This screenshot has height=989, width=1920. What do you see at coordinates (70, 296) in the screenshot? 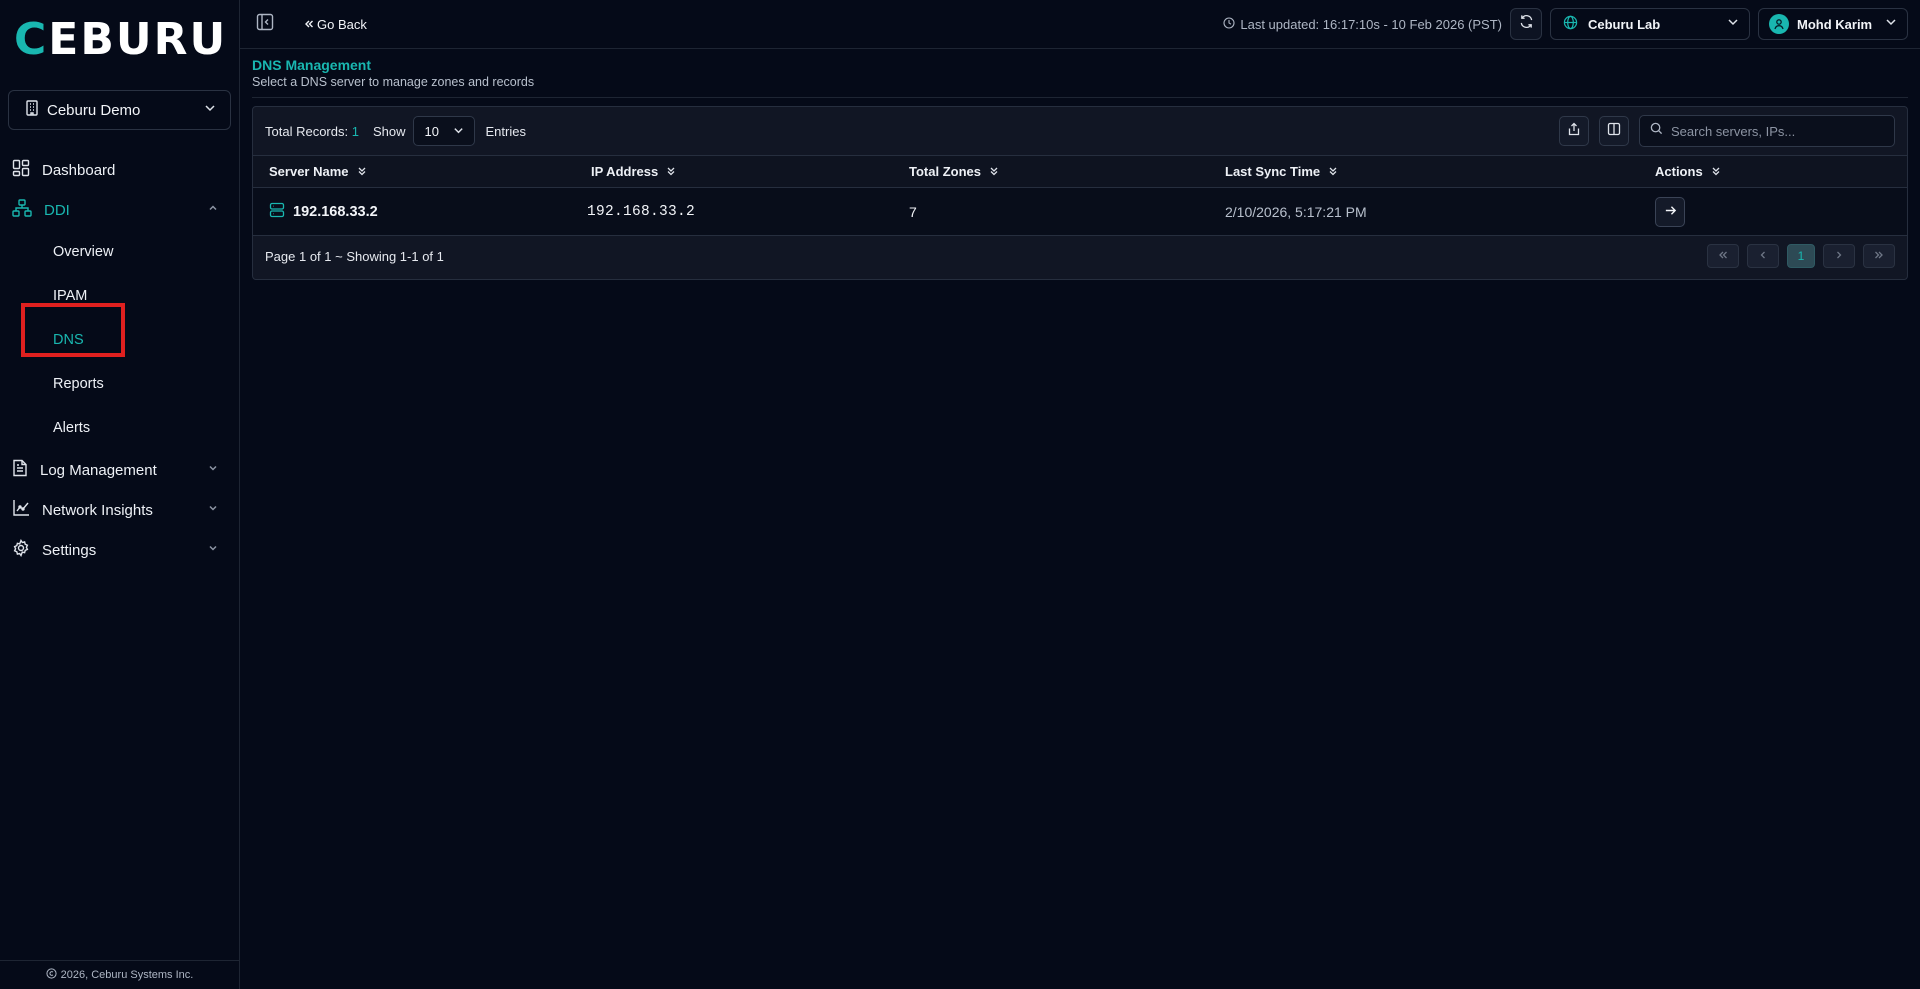
I see `sidebar-label-ipam: IPAM` at bounding box center [70, 296].